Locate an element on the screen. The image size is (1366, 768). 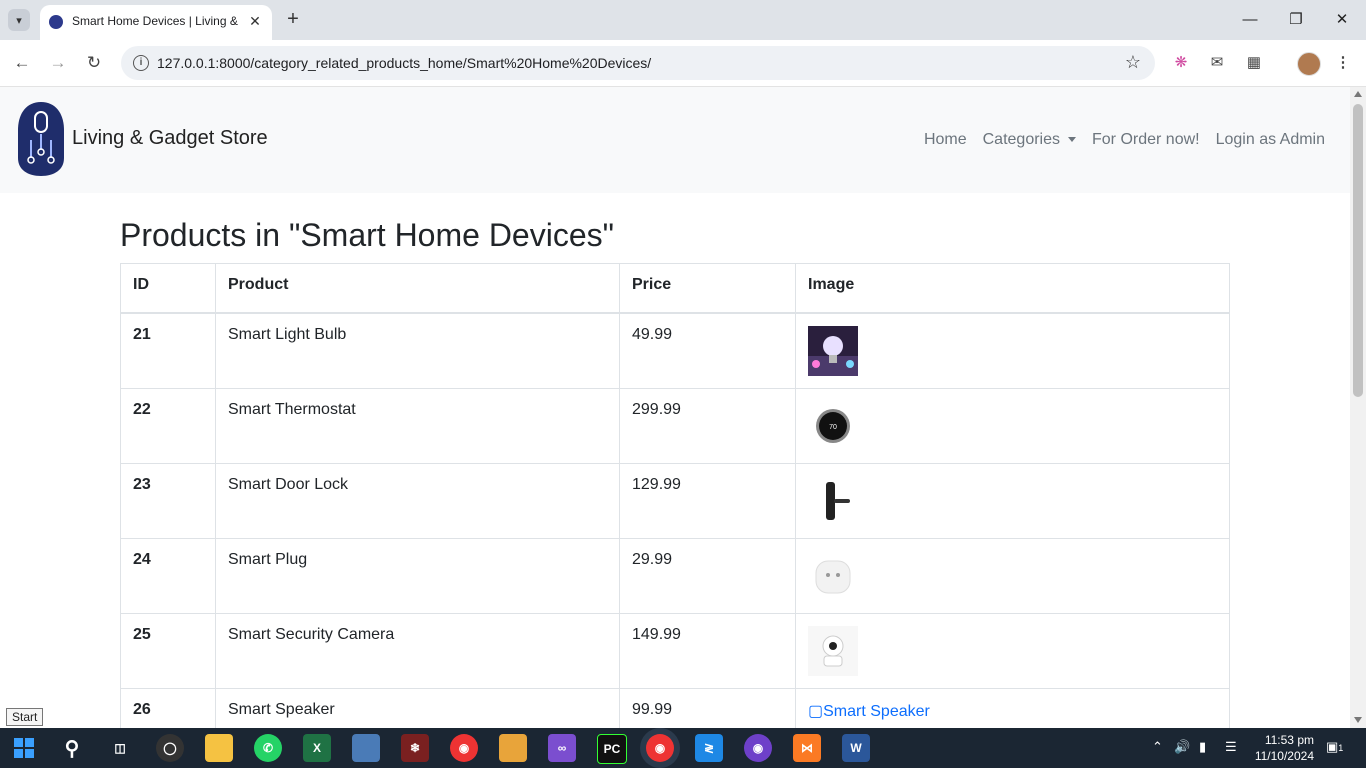
obs-icon: ◯ is located at coordinates (170, 748).